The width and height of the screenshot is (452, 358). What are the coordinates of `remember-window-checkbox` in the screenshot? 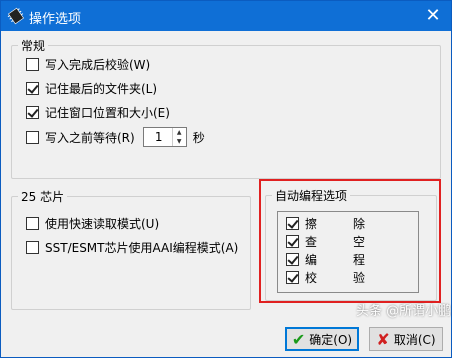 It's located at (32, 112).